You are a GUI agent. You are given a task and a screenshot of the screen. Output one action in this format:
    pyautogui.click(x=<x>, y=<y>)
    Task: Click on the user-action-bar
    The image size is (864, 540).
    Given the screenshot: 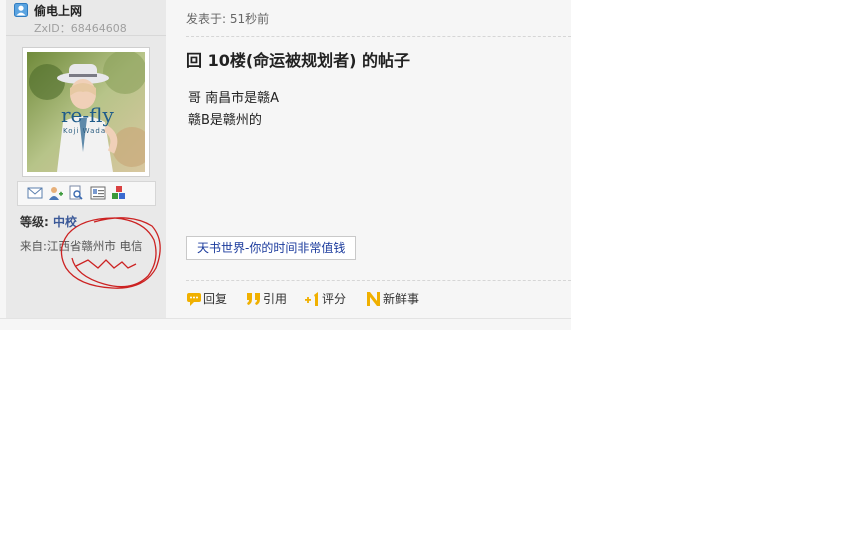 What is the action you would take?
    pyautogui.click(x=86, y=193)
    